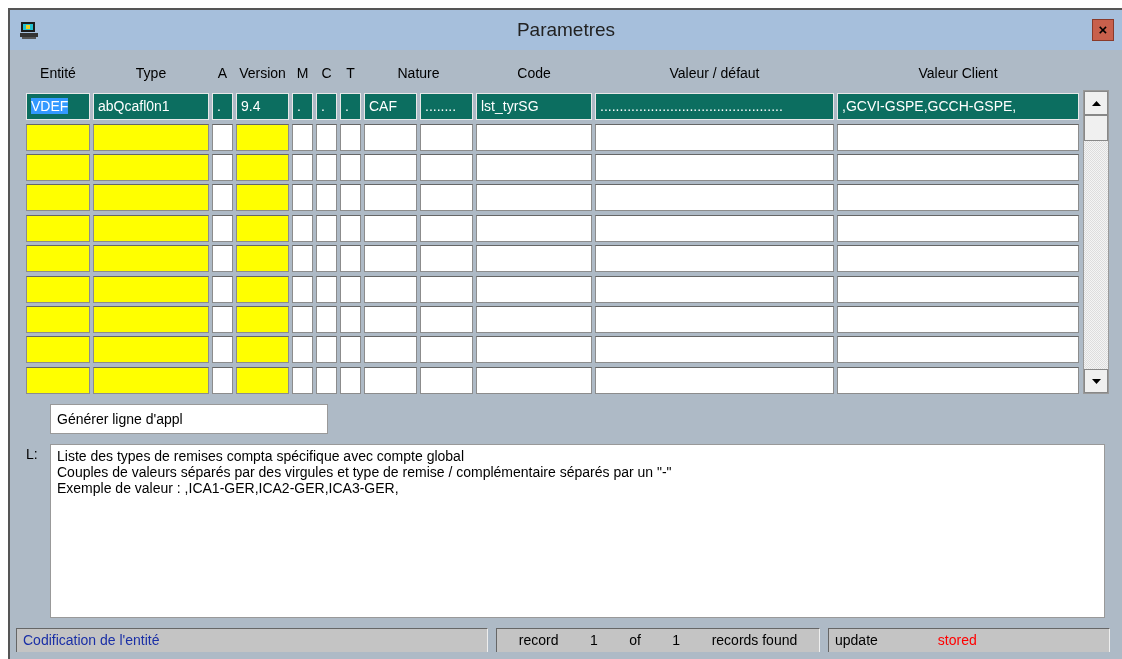  I want to click on table-cell: abQcafl0n1, so click(151, 107).